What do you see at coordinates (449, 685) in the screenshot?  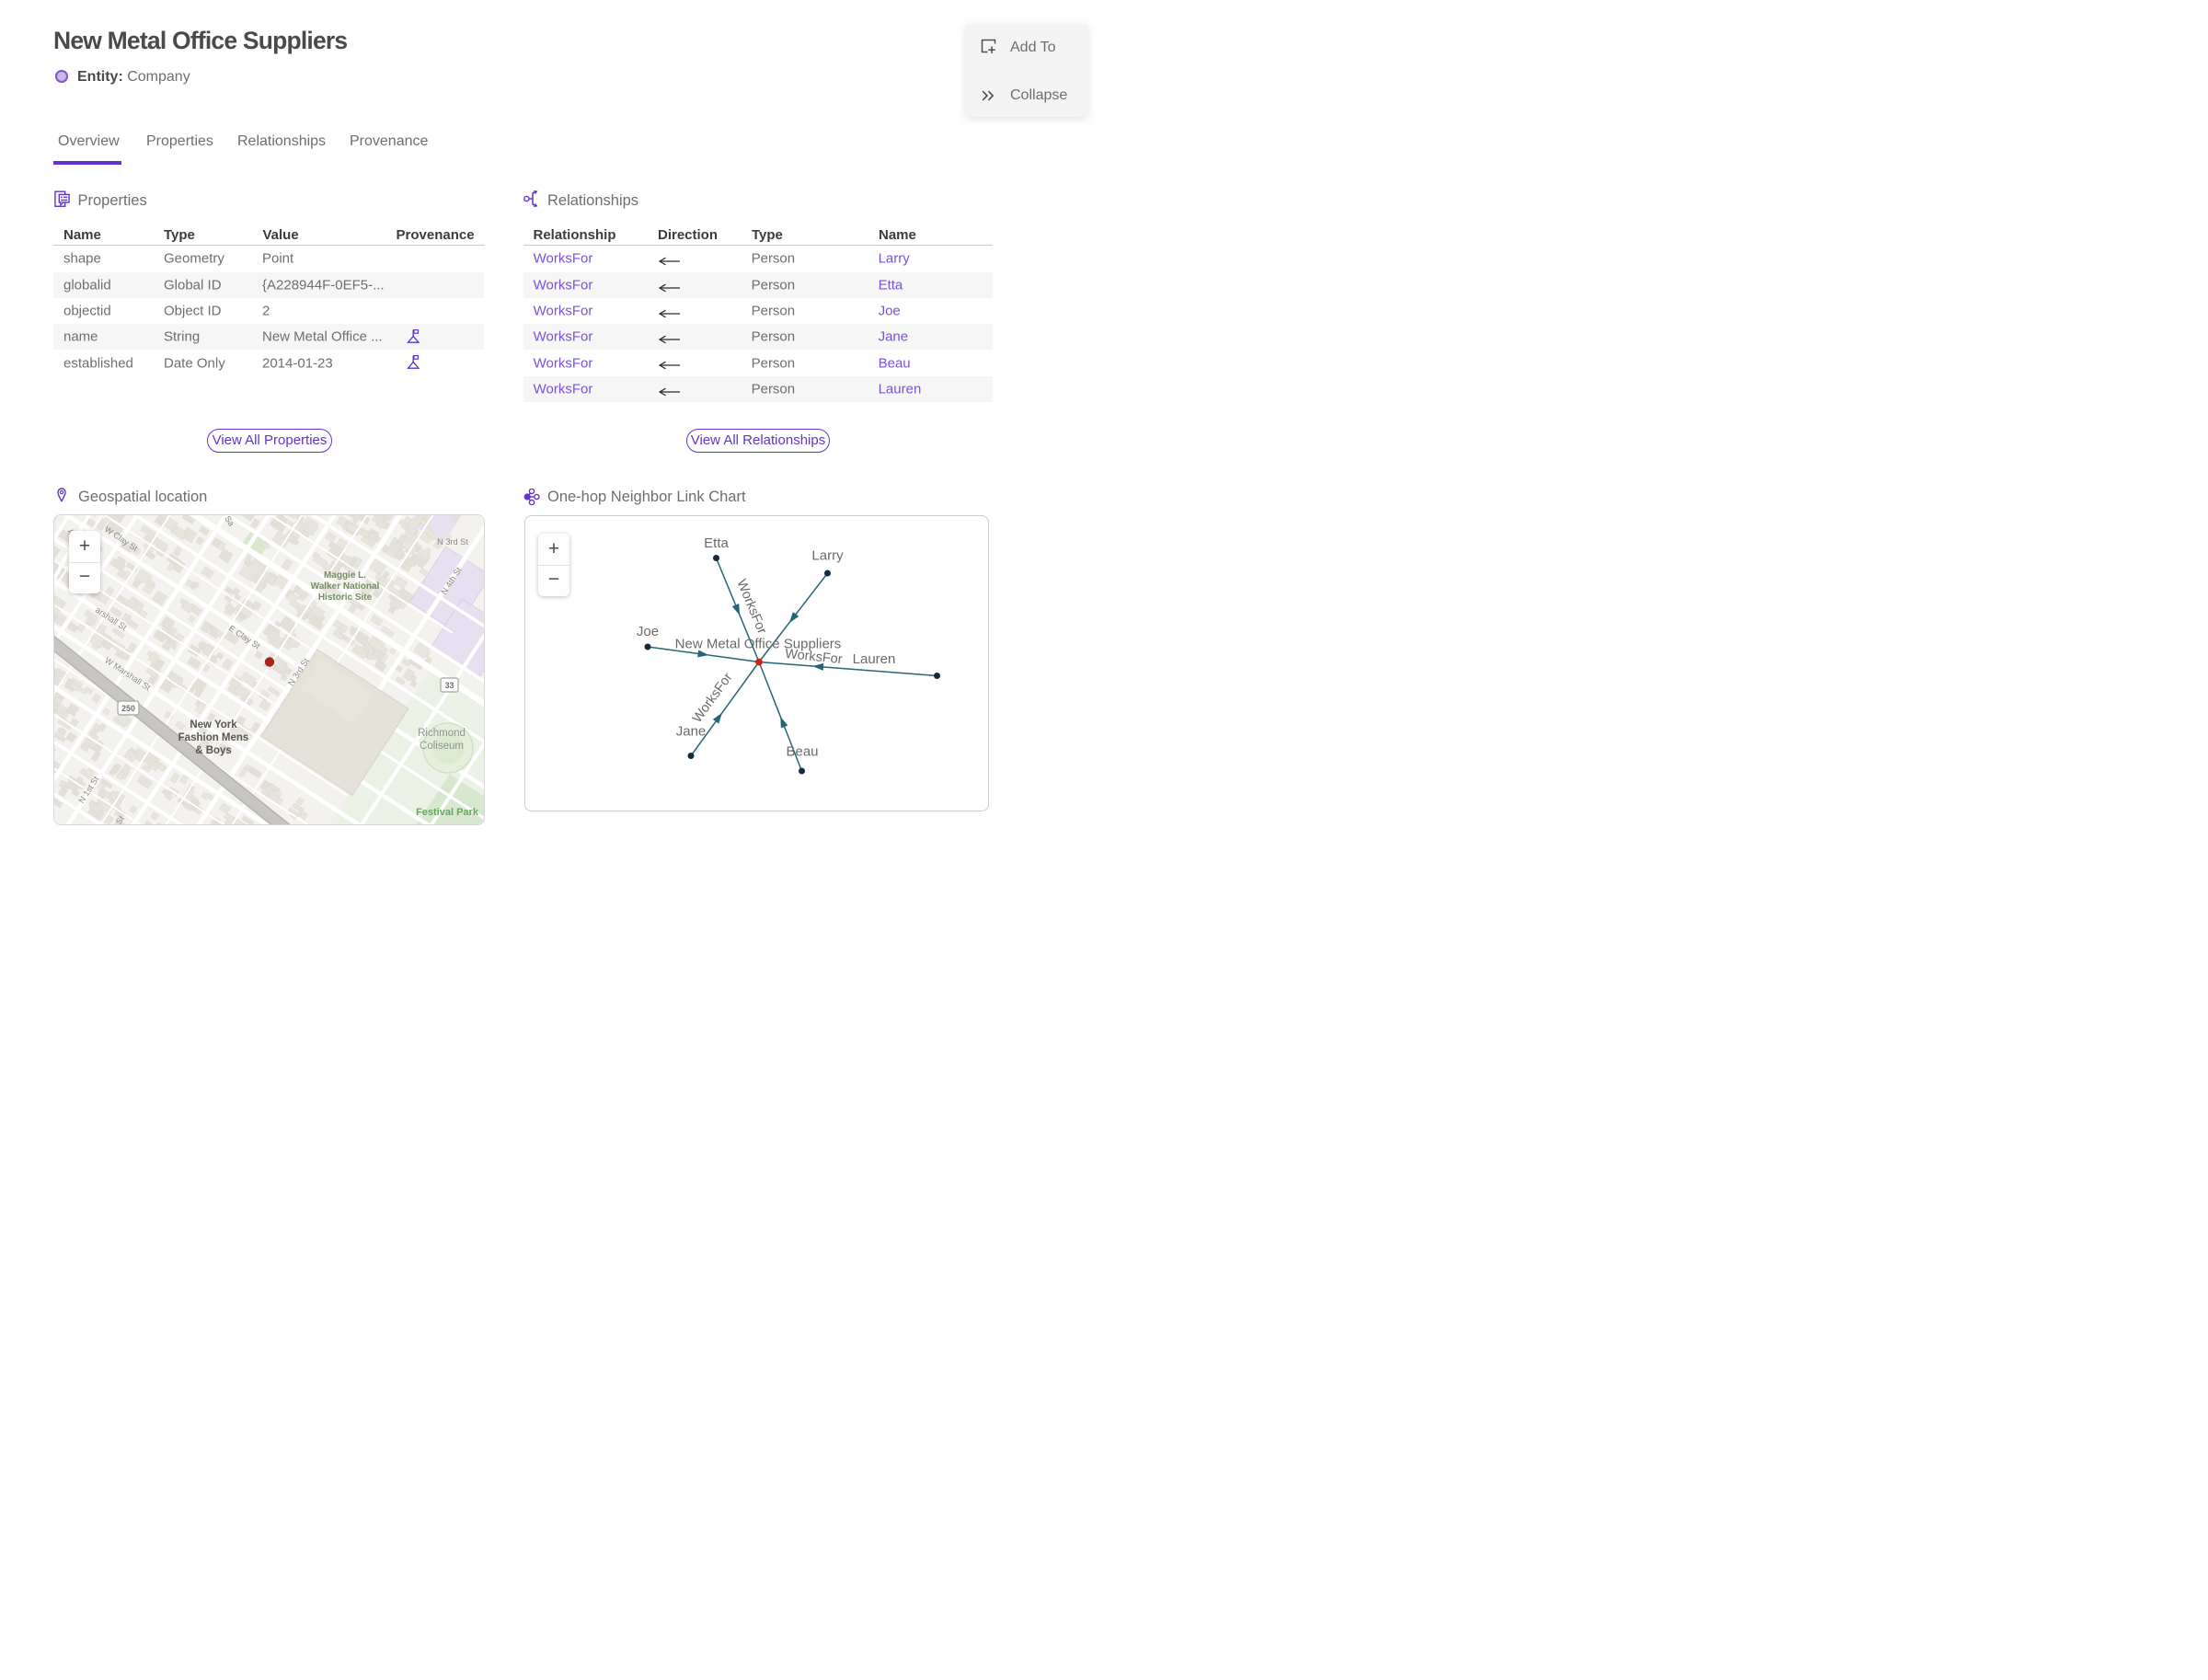 I see `svg-text: 33` at bounding box center [449, 685].